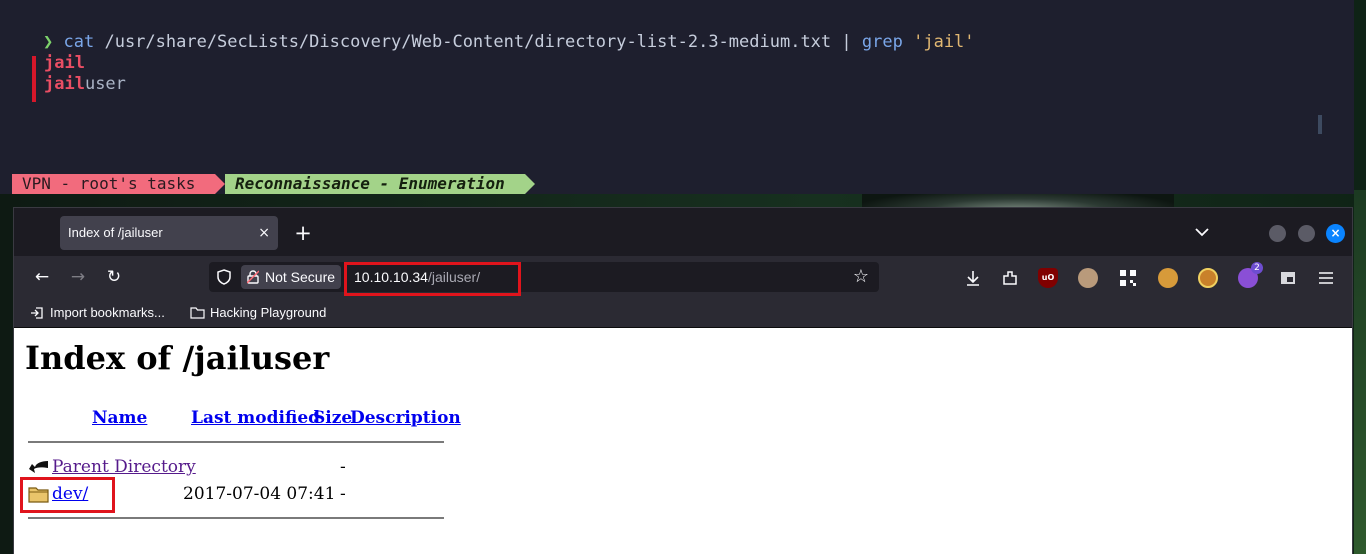  I want to click on security-label: Not Secure, so click(300, 277).